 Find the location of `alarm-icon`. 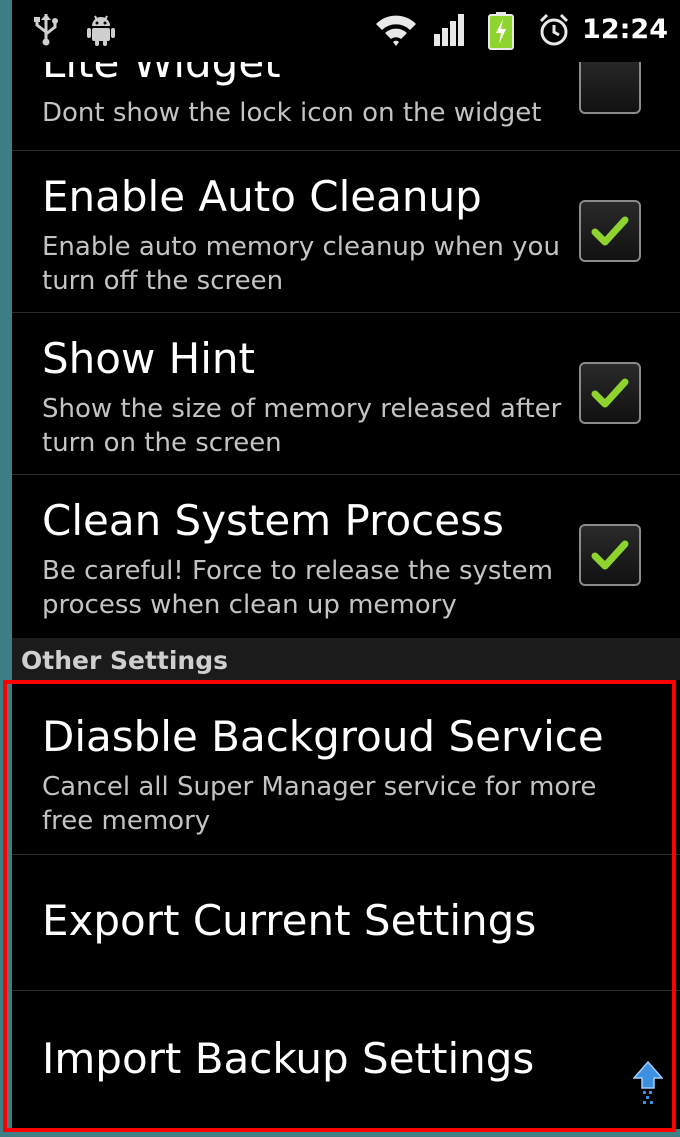

alarm-icon is located at coordinates (554, 29).